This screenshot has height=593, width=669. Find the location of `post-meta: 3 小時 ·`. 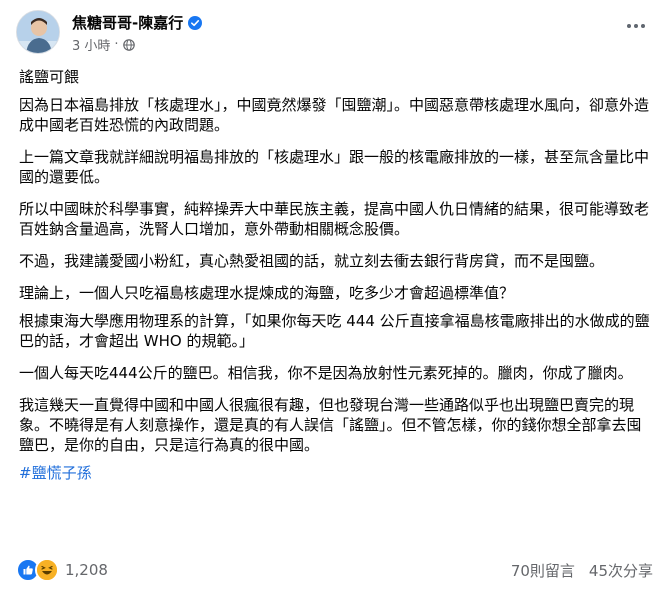

post-meta: 3 小時 · is located at coordinates (103, 44).